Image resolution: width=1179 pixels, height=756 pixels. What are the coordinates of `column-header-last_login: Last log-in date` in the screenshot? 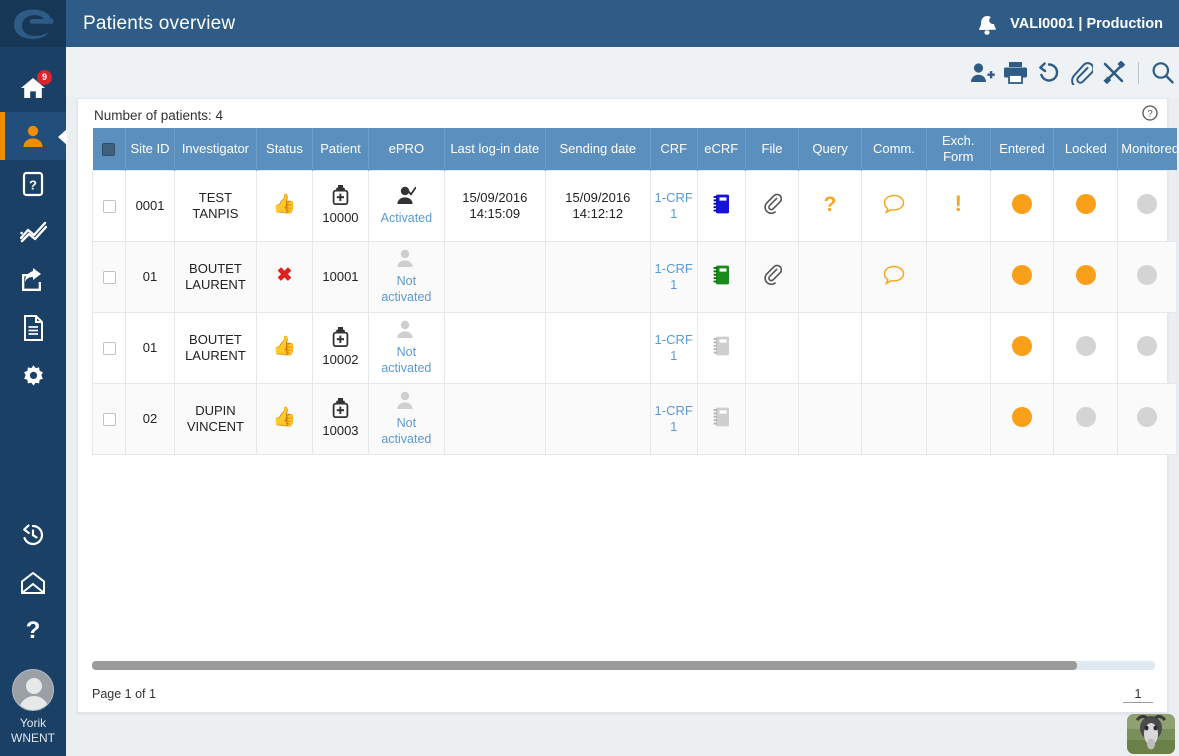 It's located at (495, 149).